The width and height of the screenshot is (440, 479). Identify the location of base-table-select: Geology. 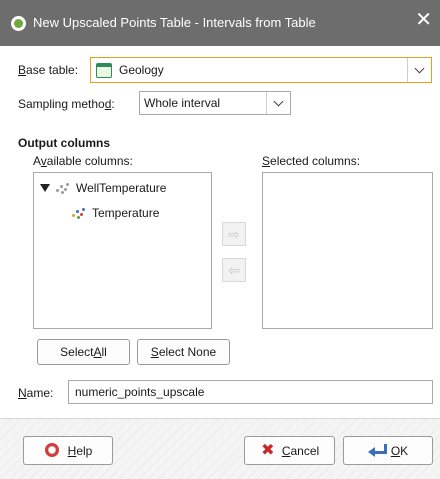
(261, 70).